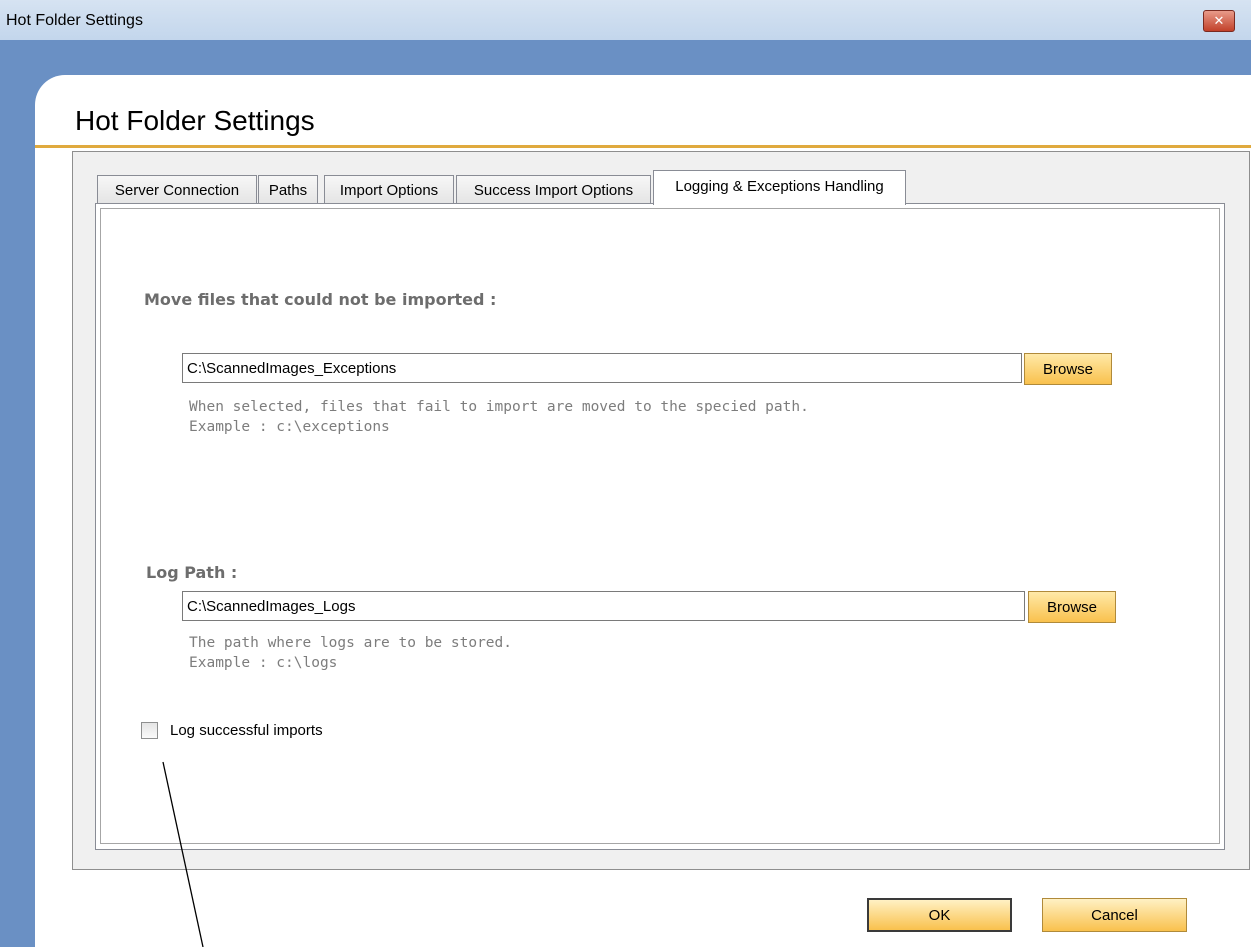 This screenshot has width=1251, height=947. I want to click on ok-button: OK, so click(939, 915).